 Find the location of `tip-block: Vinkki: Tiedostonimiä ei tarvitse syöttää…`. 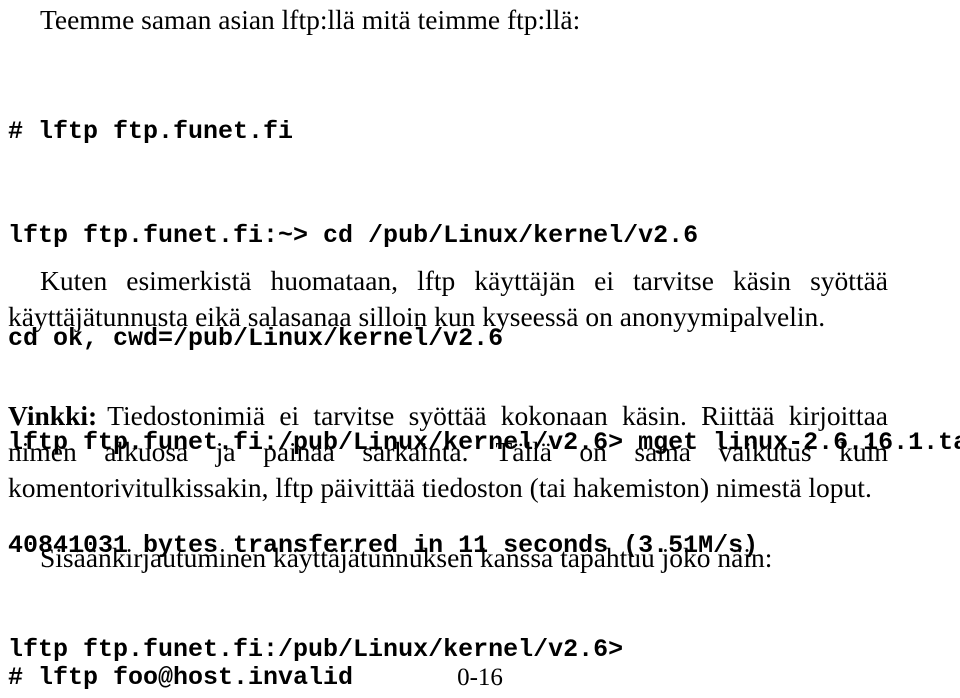

tip-block: Vinkki: Tiedostonimiä ei tarvitse syöttää… is located at coordinates (448, 452).